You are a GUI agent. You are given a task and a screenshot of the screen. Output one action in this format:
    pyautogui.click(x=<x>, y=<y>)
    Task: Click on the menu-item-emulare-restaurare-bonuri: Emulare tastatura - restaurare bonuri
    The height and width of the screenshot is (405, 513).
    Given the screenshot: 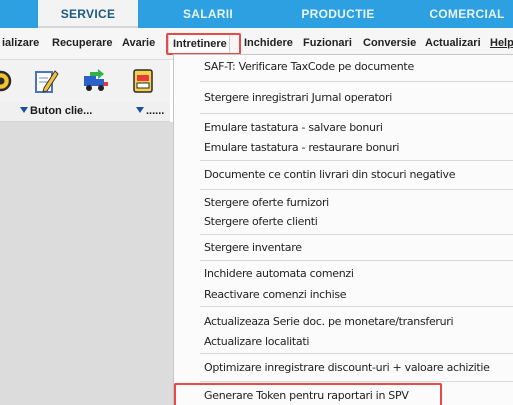 What is the action you would take?
    pyautogui.click(x=301, y=147)
    